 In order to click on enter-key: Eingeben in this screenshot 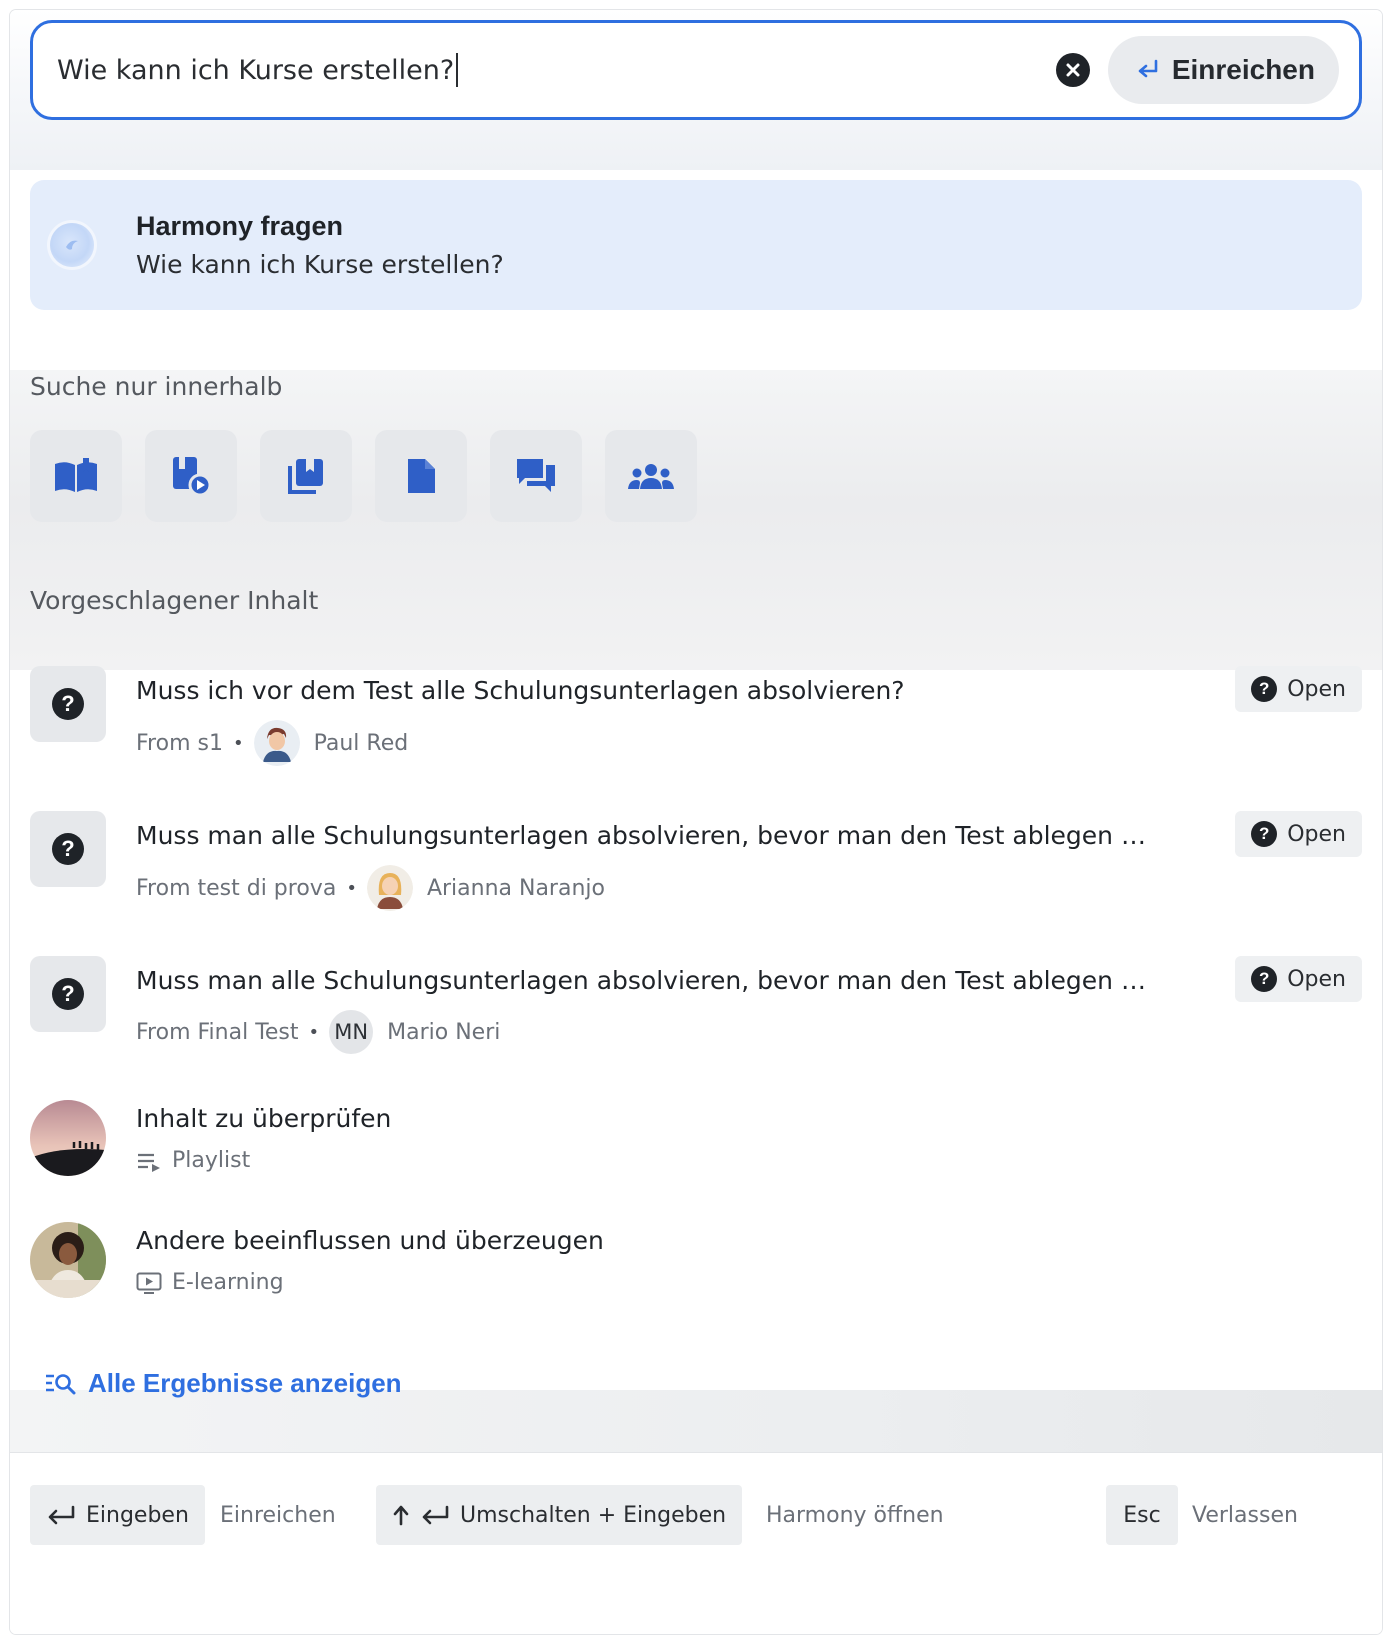, I will do `click(117, 1515)`.